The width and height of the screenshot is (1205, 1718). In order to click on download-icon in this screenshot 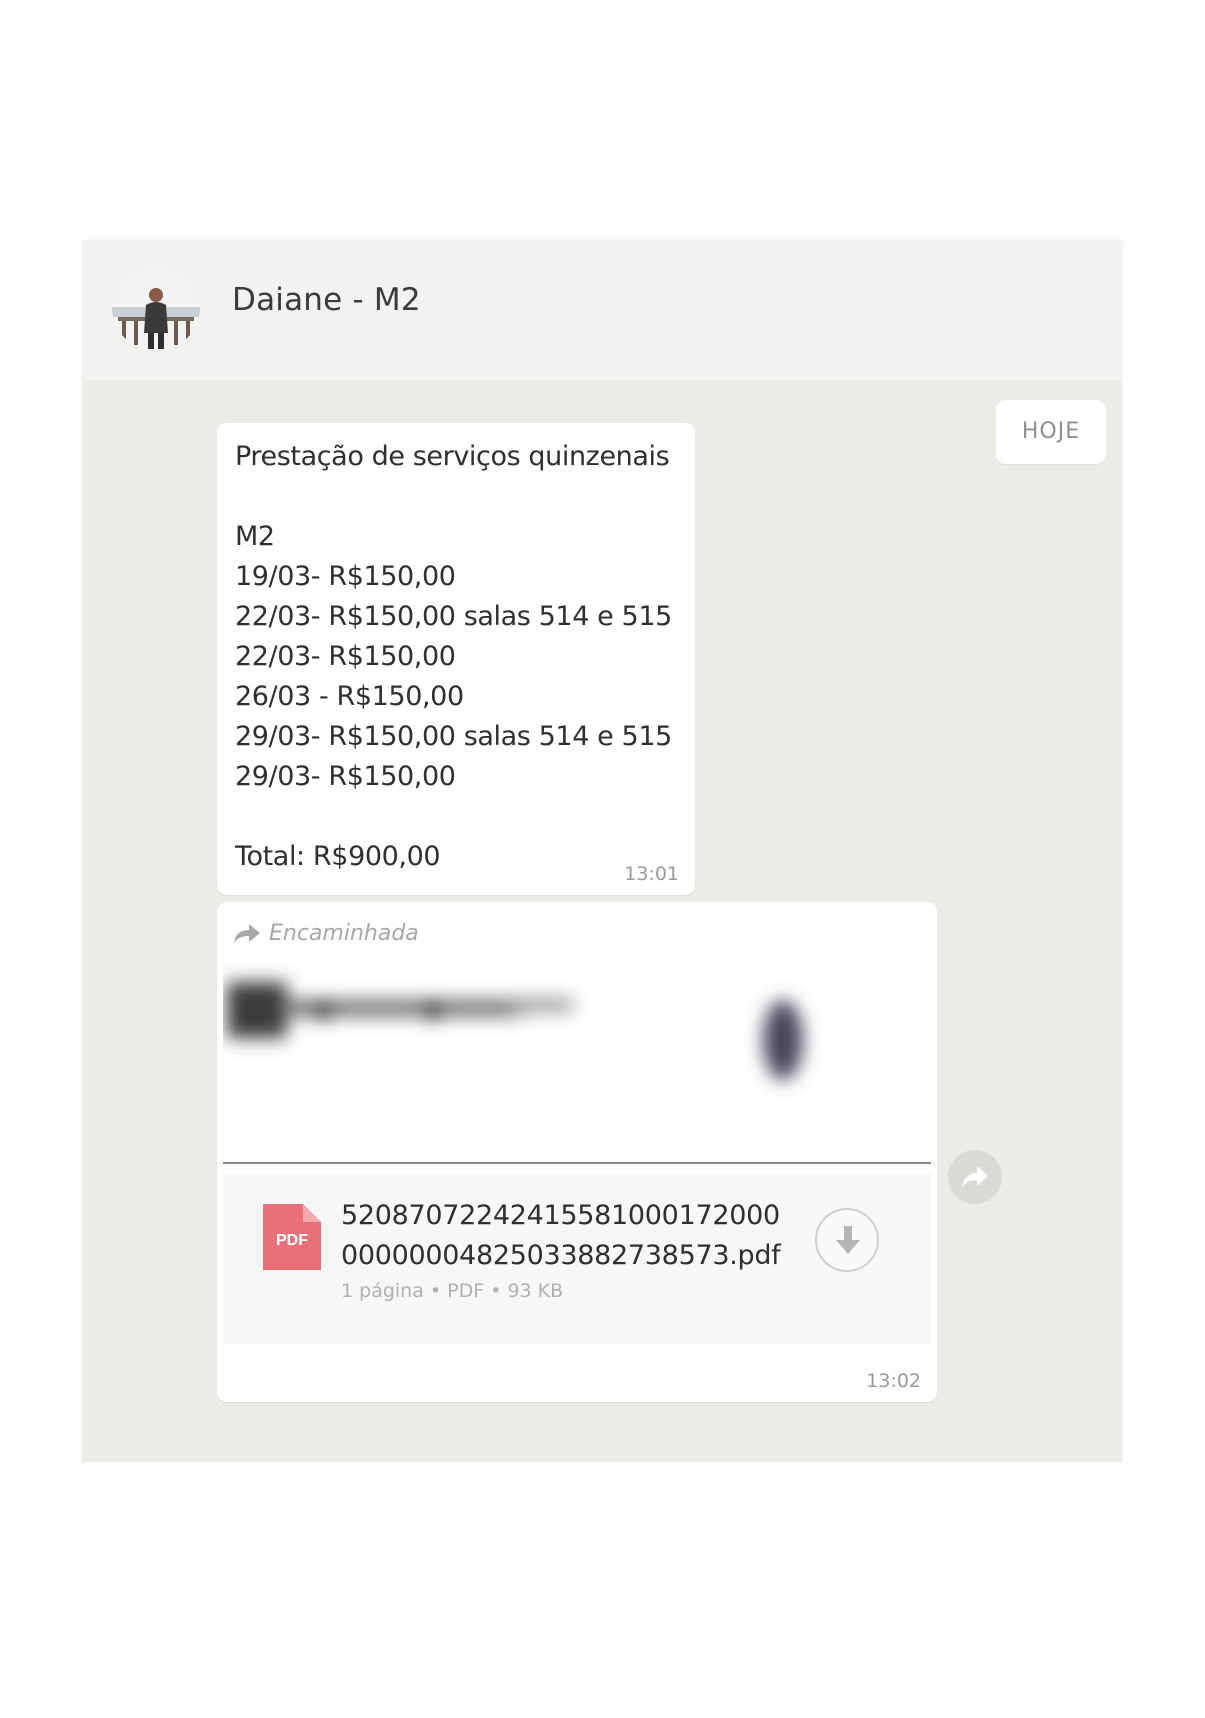, I will do `click(848, 1240)`.